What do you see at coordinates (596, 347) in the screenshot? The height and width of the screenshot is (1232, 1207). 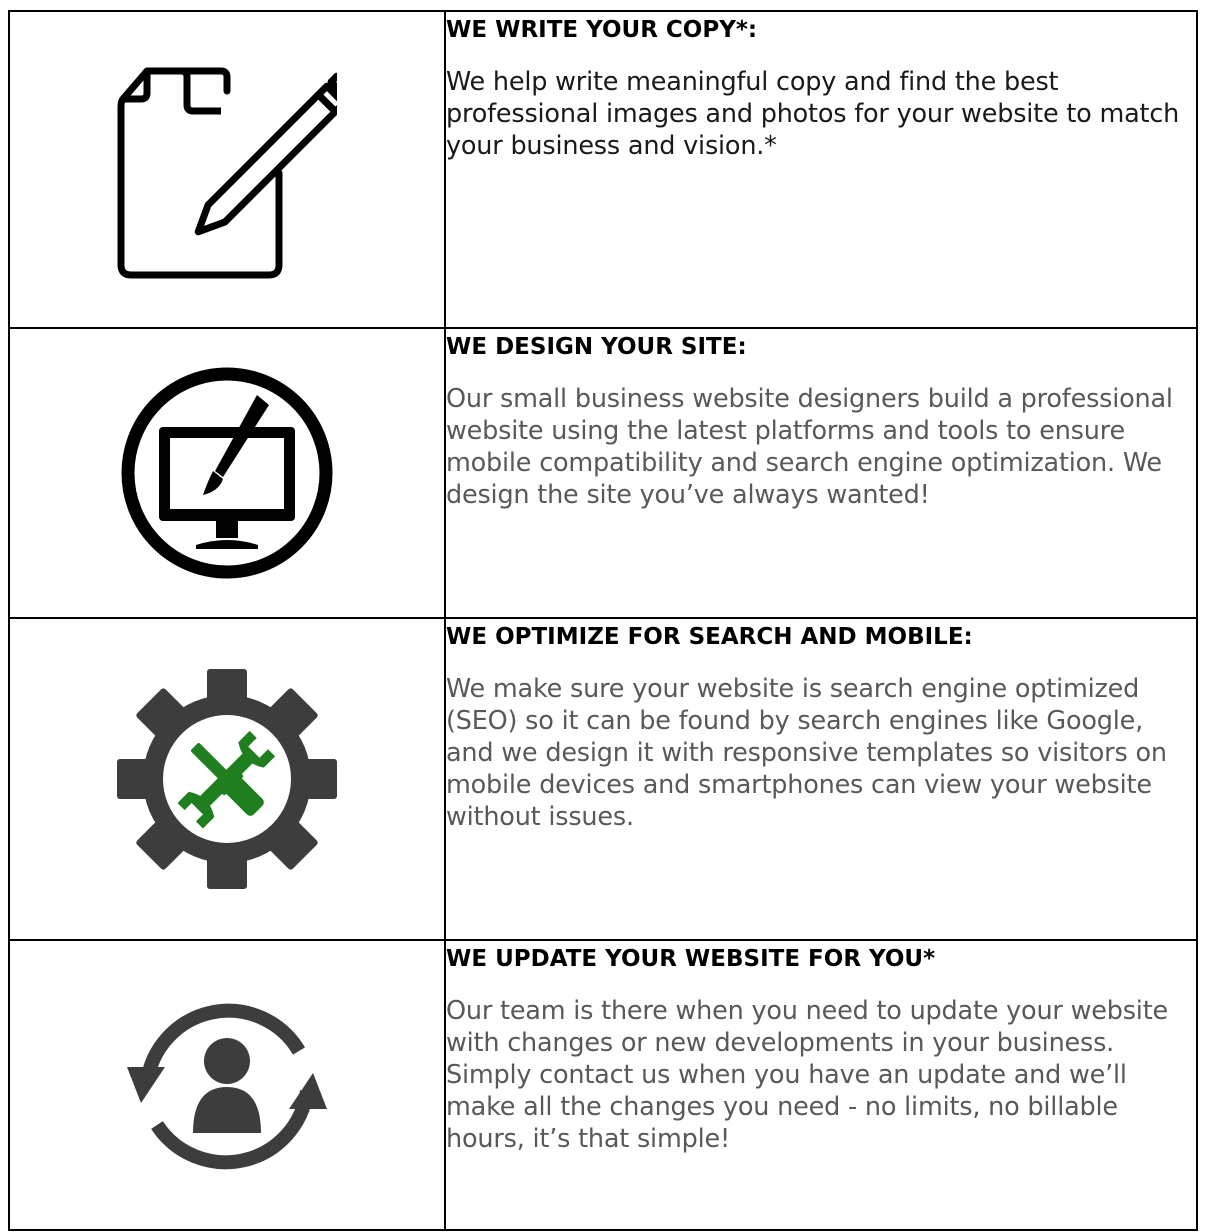 I see `service-title: WE DESIGN YOUR SITE:` at bounding box center [596, 347].